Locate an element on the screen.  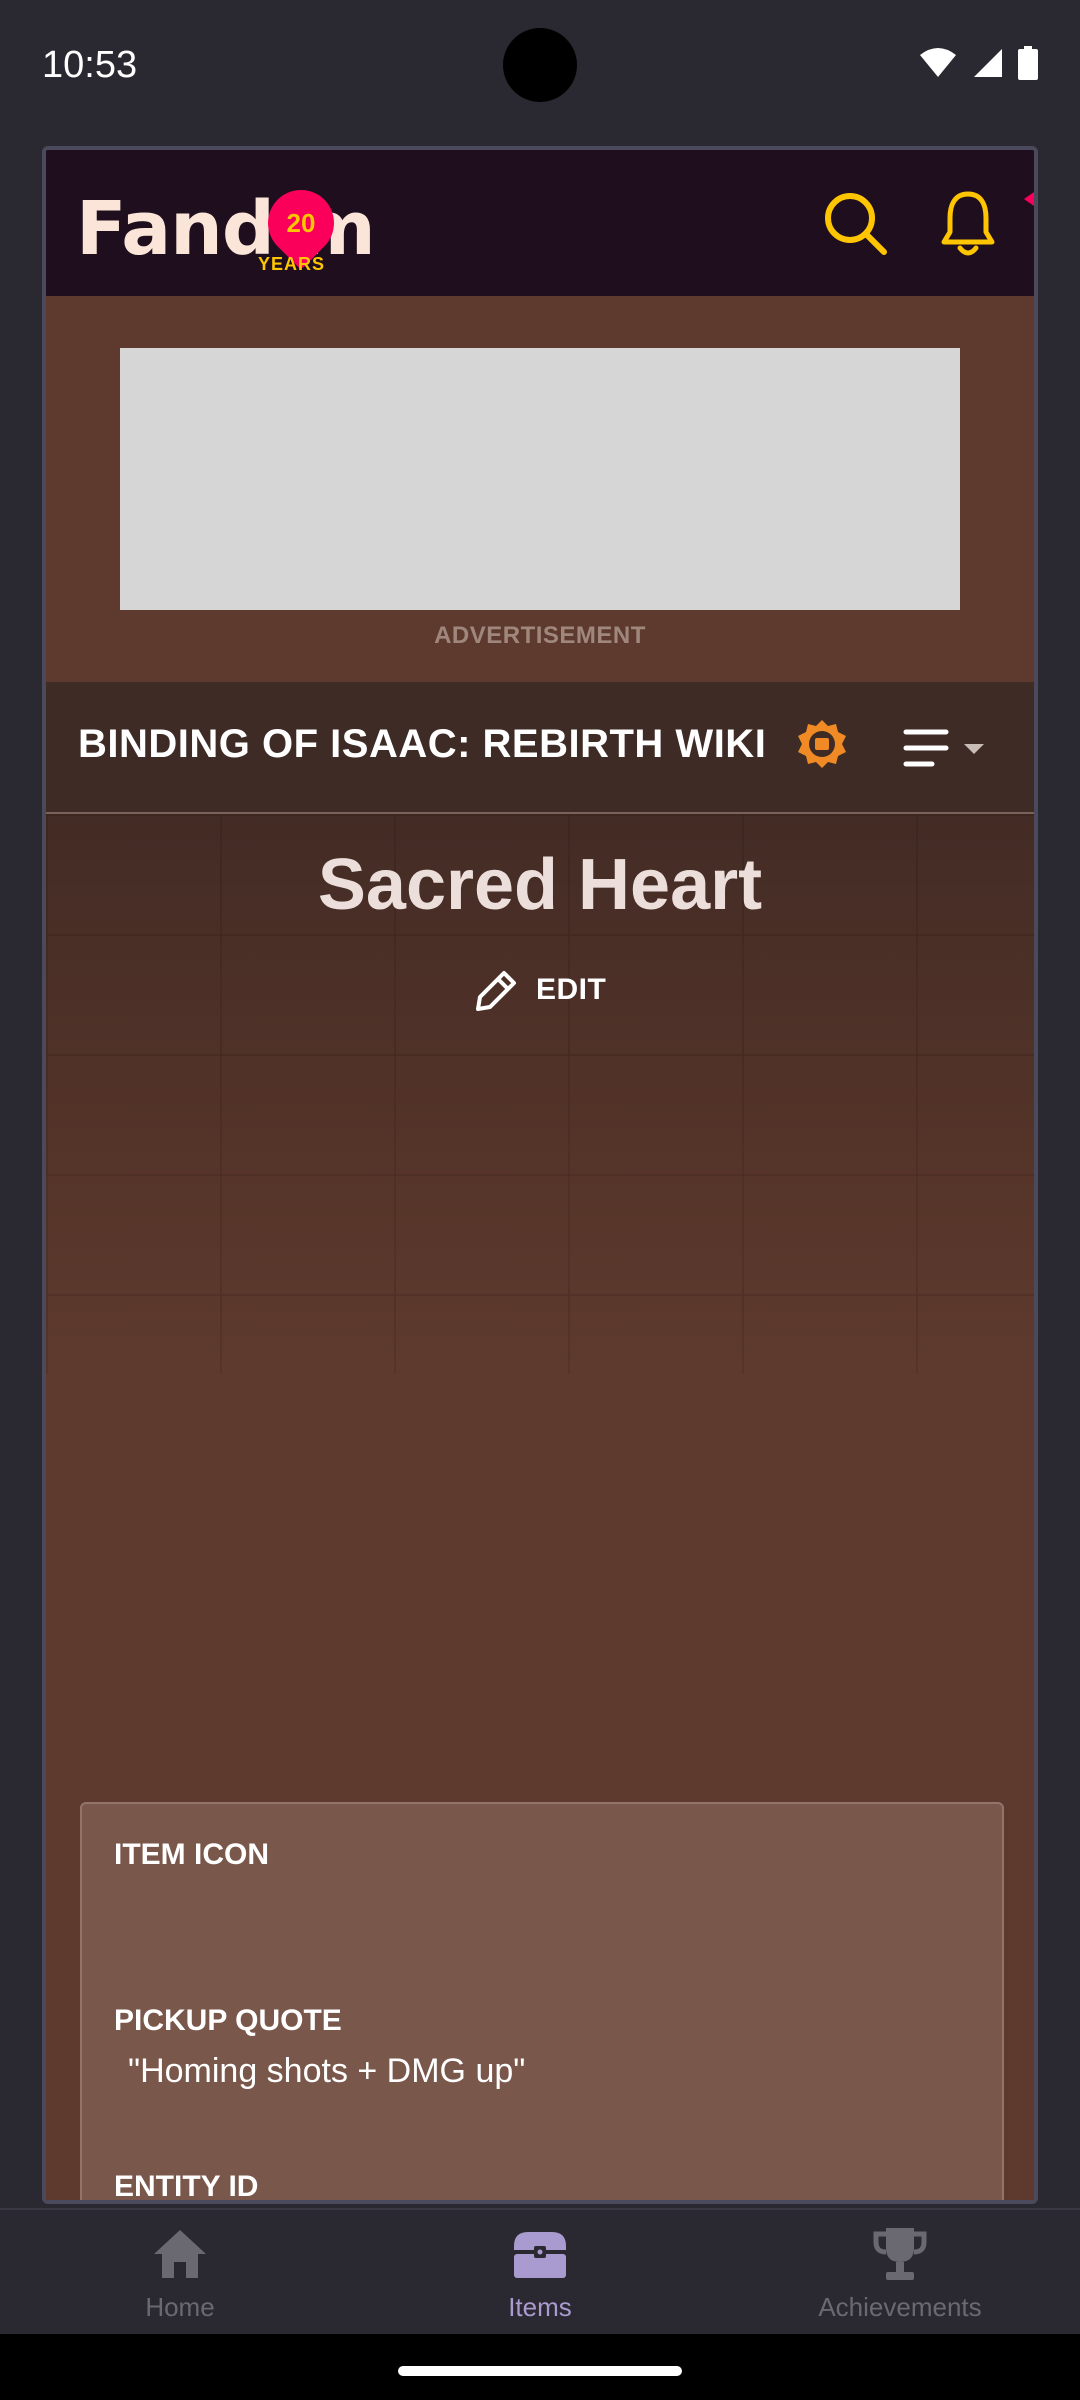
search-icon is located at coordinates (856, 224).